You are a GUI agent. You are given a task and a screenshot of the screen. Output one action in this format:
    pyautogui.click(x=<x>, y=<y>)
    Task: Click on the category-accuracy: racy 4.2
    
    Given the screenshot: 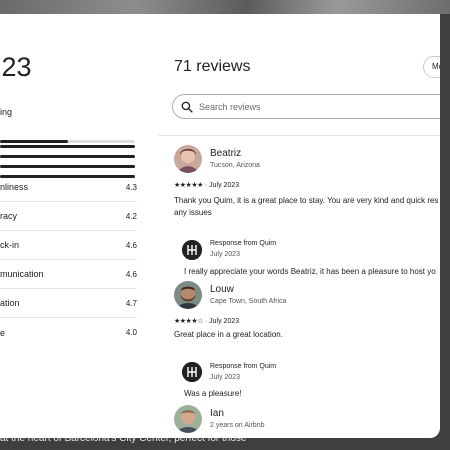 What is the action you would take?
    pyautogui.click(x=68, y=216)
    